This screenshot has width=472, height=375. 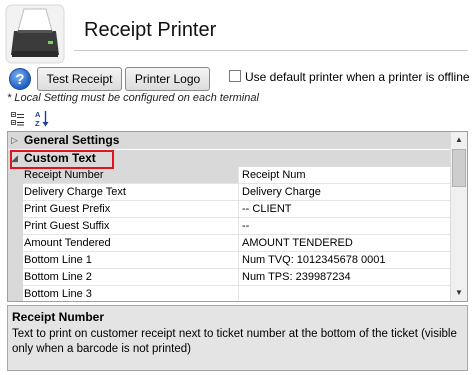 What do you see at coordinates (459, 293) in the screenshot?
I see `scroll-down-arrow-icon: ▼` at bounding box center [459, 293].